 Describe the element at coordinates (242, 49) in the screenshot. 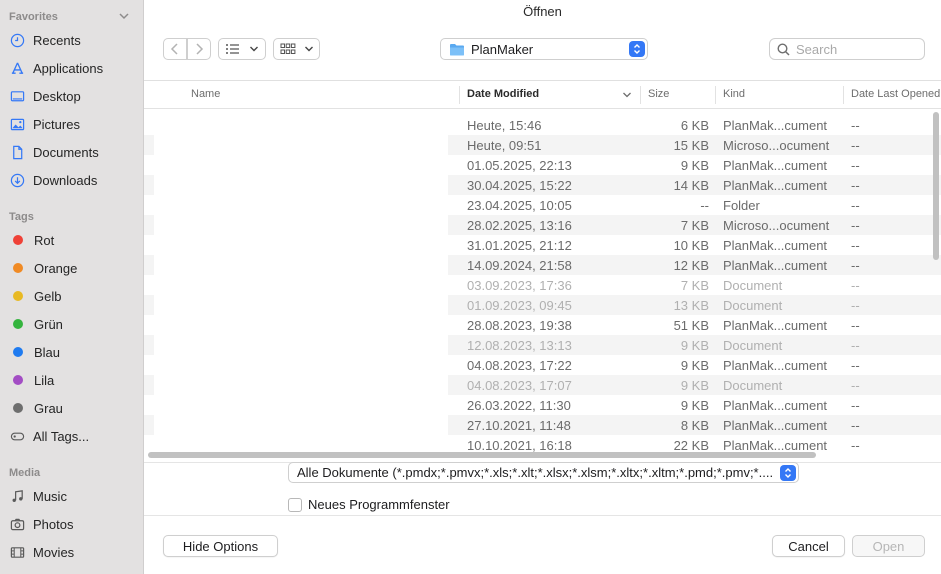

I see `list-view-button` at that location.